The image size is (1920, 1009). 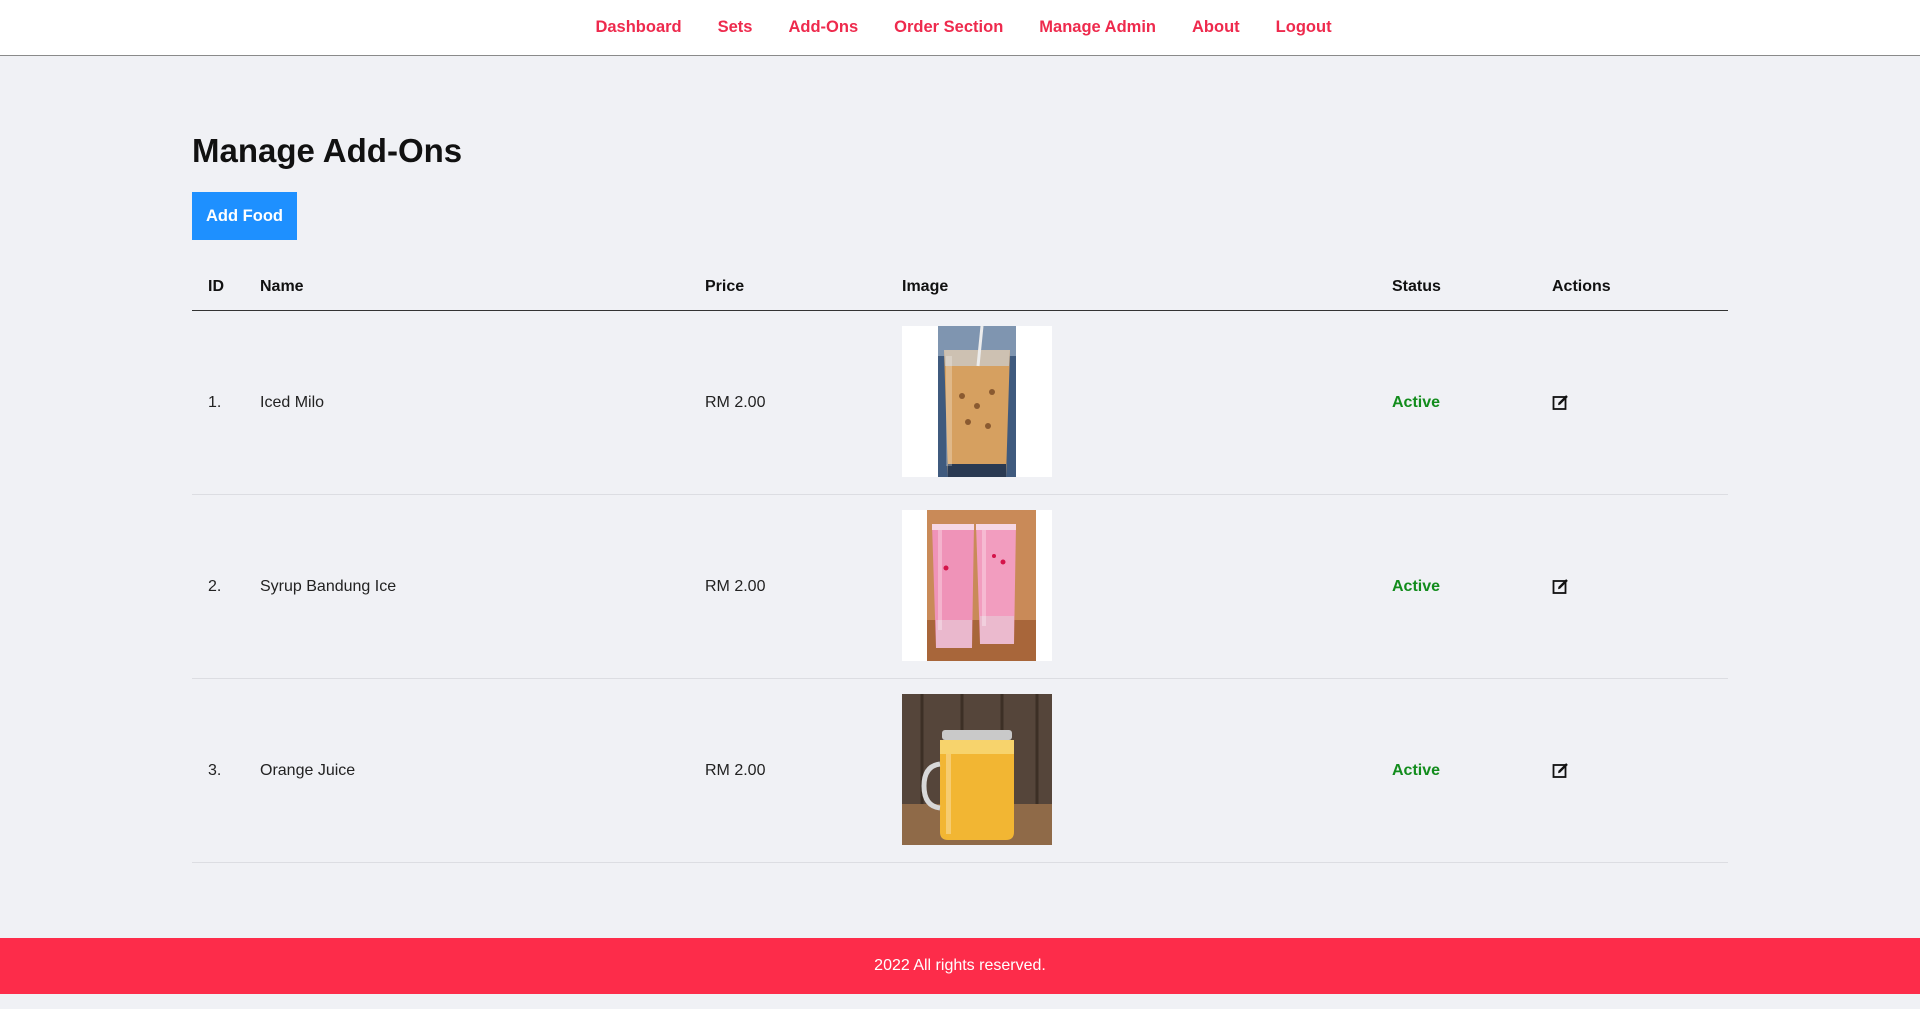 What do you see at coordinates (1216, 27) in the screenshot?
I see `nav-link-about: About` at bounding box center [1216, 27].